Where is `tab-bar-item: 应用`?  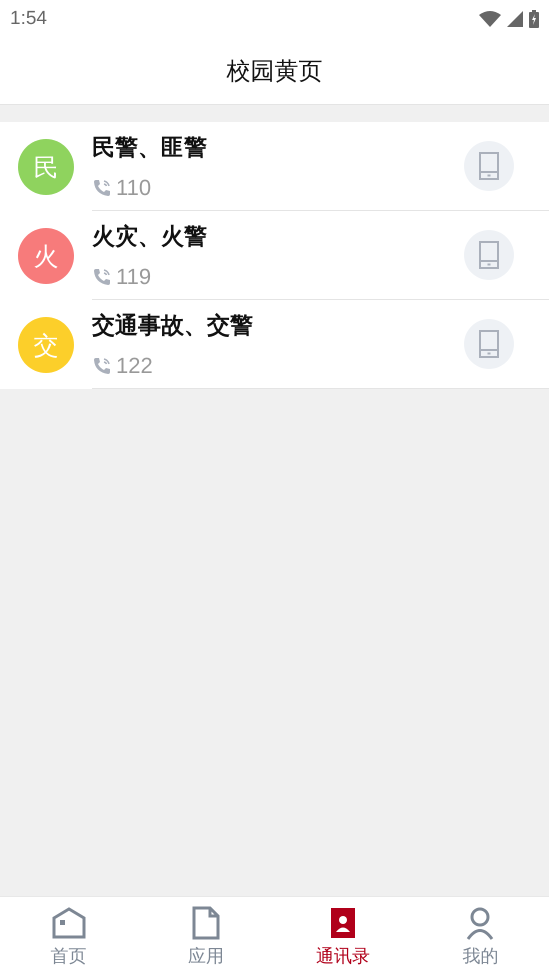
tab-bar-item: 应用 is located at coordinates (205, 937).